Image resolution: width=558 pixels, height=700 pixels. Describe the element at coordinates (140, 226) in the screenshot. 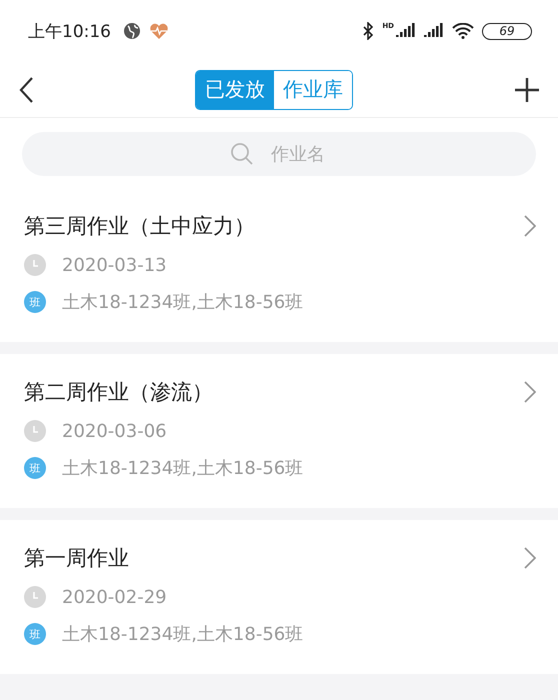

I see `assignment-title: 第三周作业（土中应力）` at that location.